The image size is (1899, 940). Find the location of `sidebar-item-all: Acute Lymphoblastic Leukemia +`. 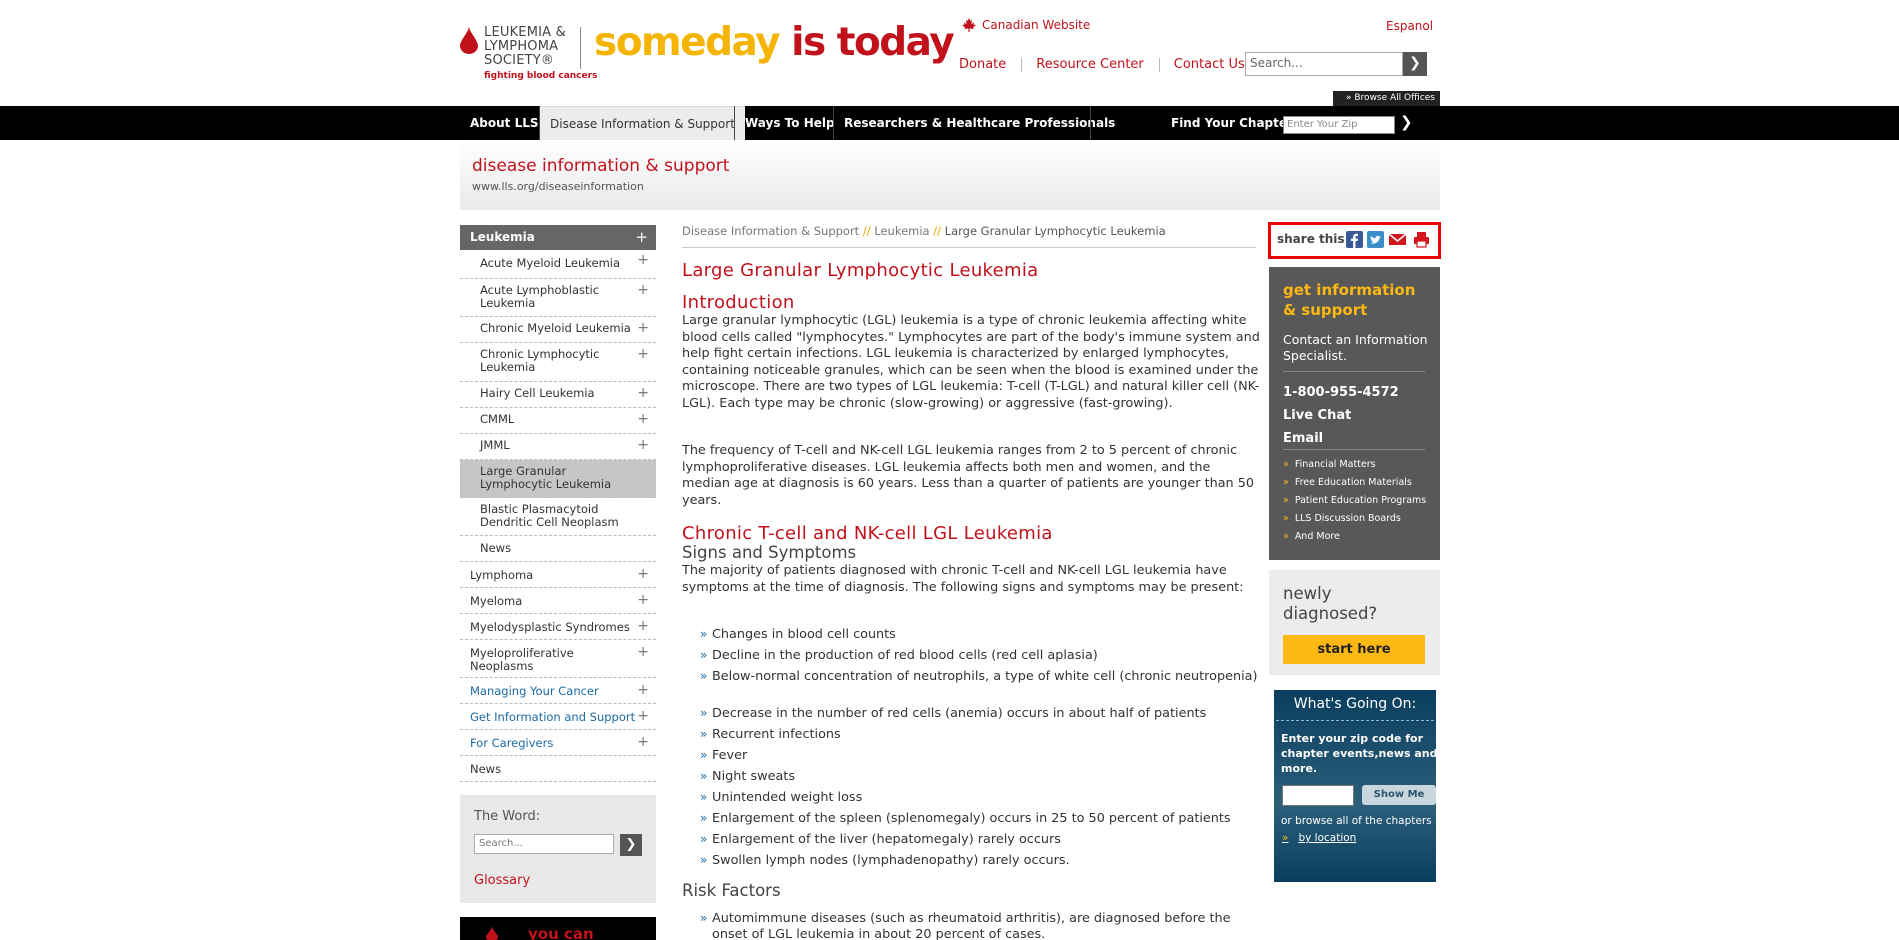

sidebar-item-all: Acute Lymphoblastic Leukemia + is located at coordinates (558, 298).